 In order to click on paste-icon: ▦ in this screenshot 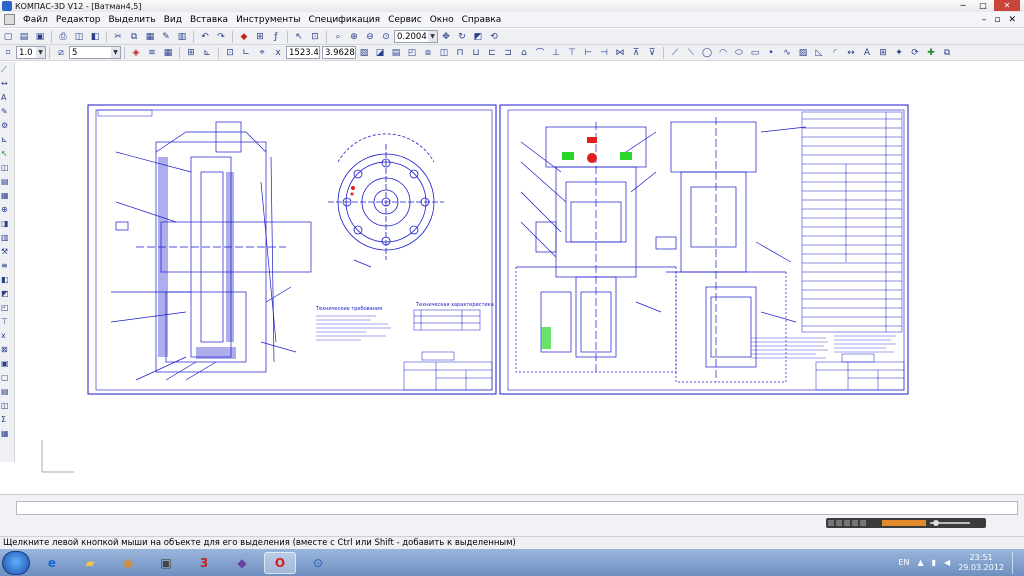, I will do `click(150, 36)`.